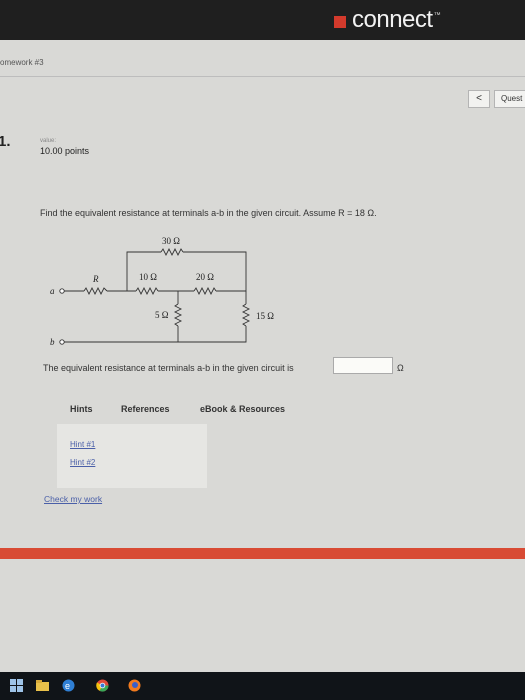 The height and width of the screenshot is (700, 525). I want to click on hints-panel, so click(132, 456).